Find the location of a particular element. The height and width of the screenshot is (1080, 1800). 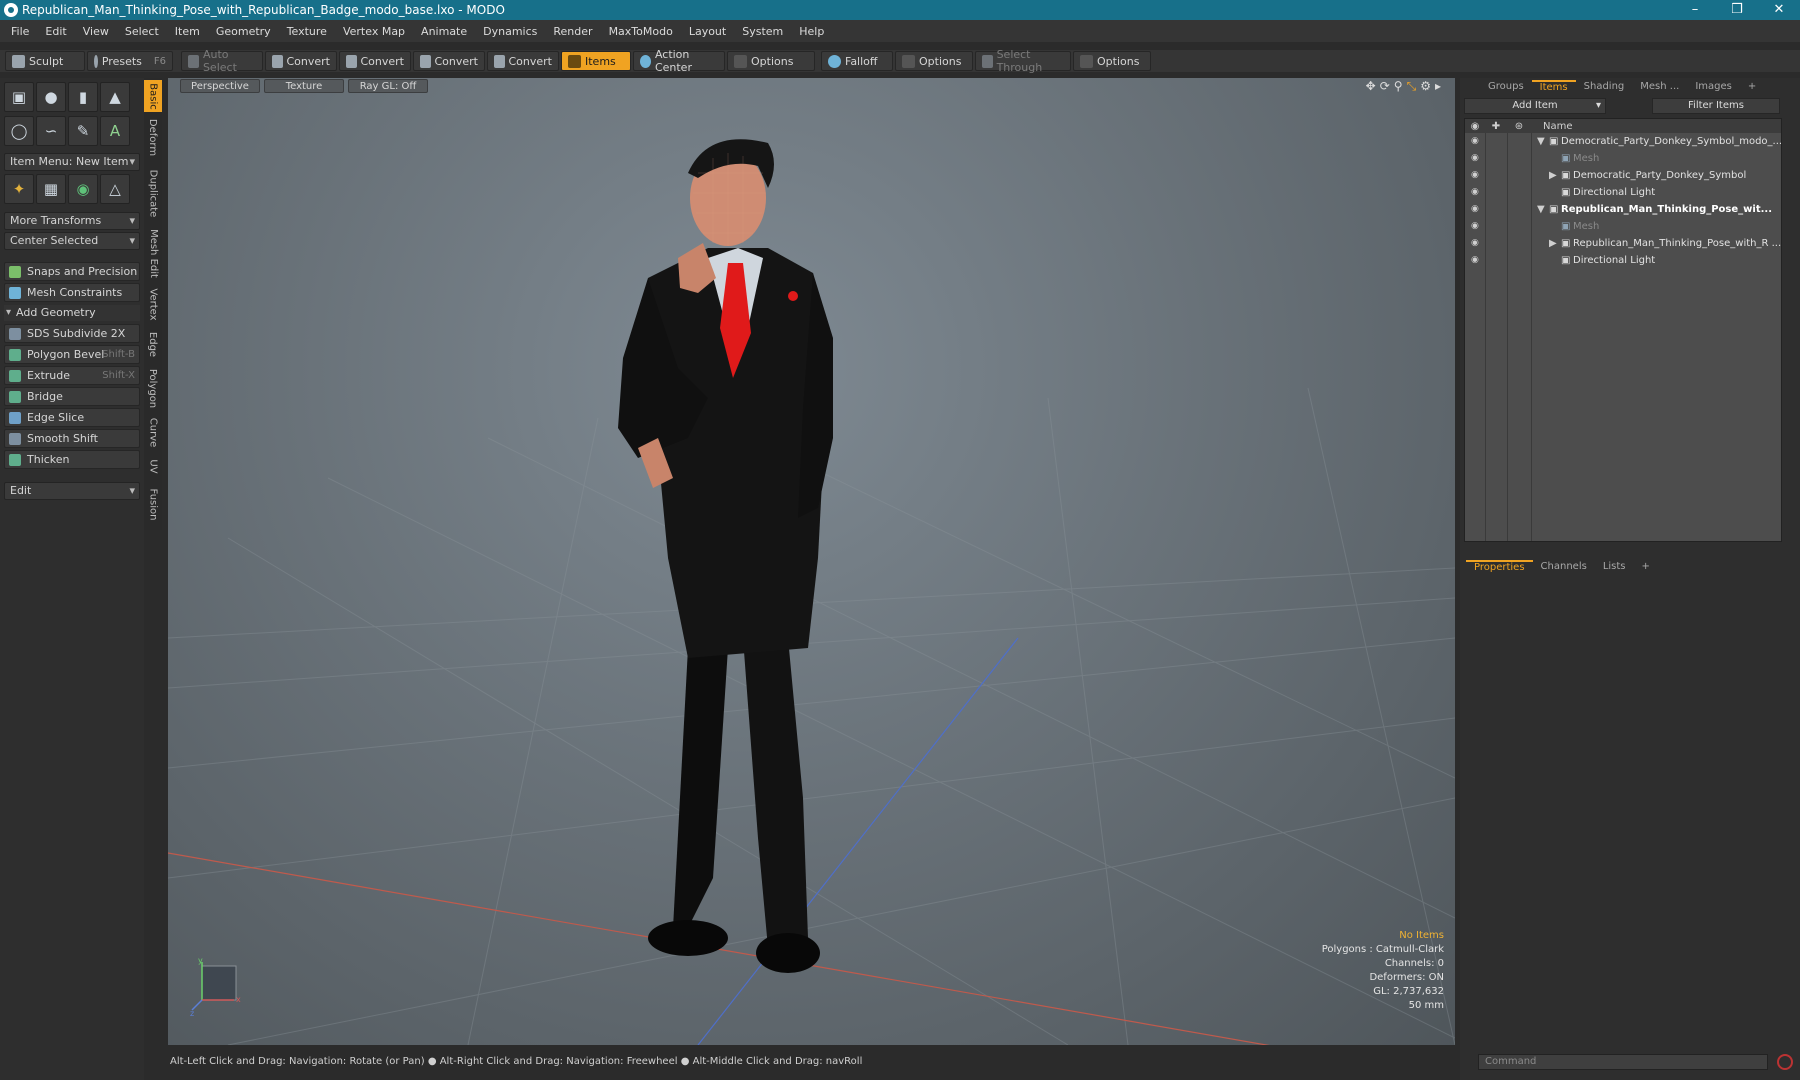

convert-vertices-button: Convert is located at coordinates (301, 61).